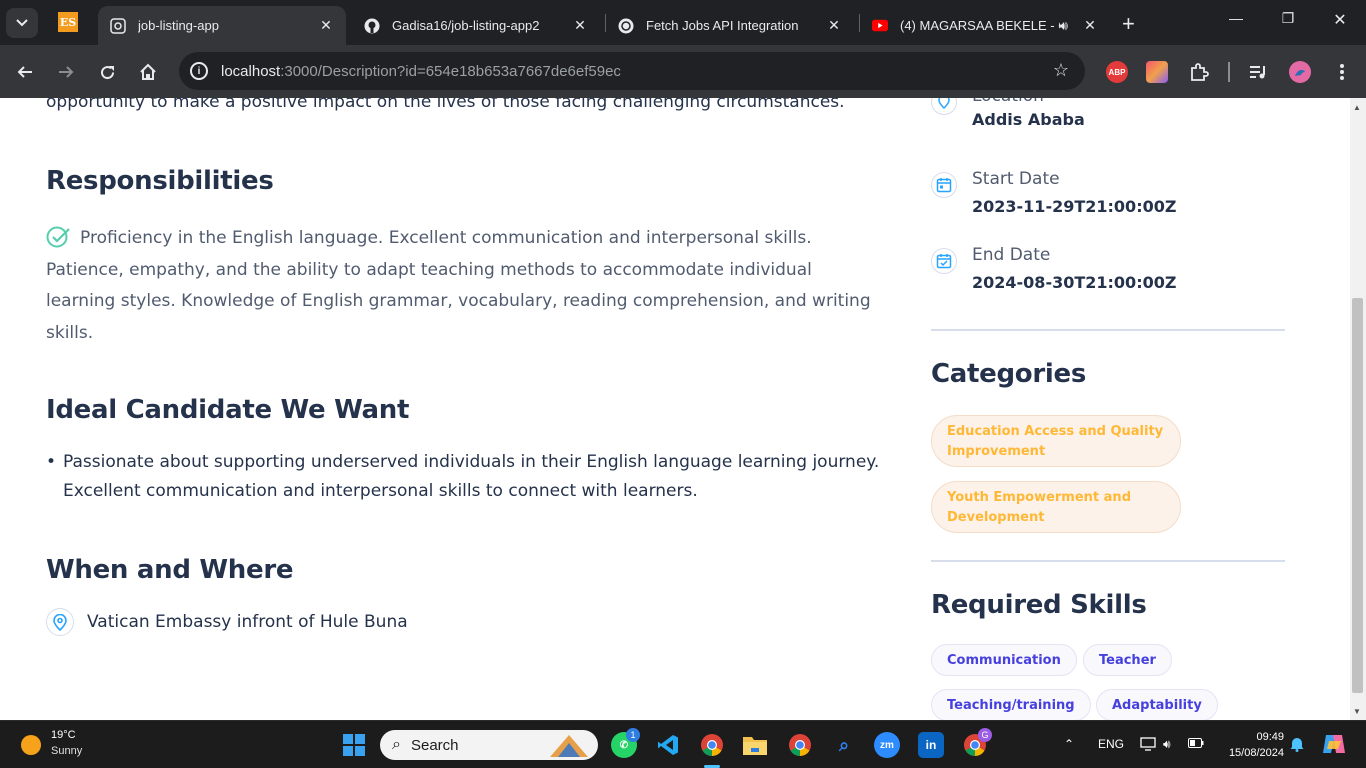 Image resolution: width=1366 pixels, height=768 pixels. What do you see at coordinates (1028, 102) in the screenshot?
I see `location-label: Location` at bounding box center [1028, 102].